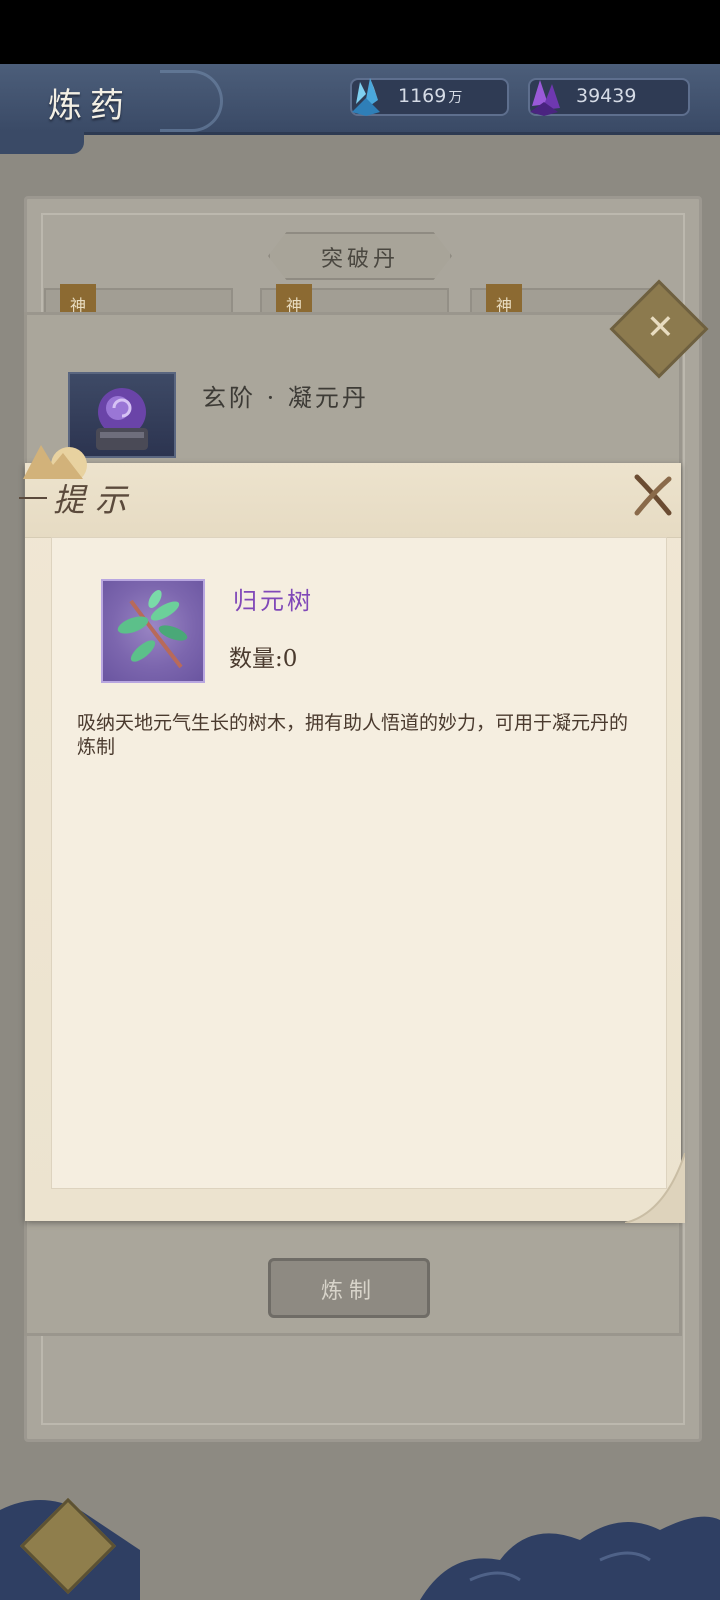 The height and width of the screenshot is (1600, 720). Describe the element at coordinates (273, 601) in the screenshot. I see `item-name: 归元树` at that location.